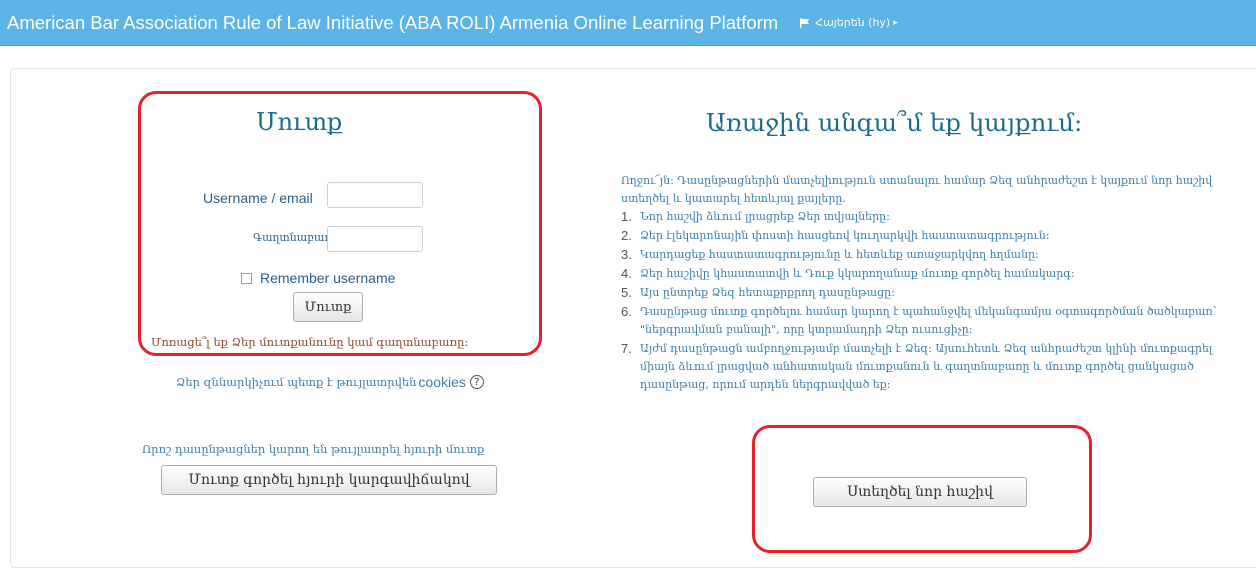  What do you see at coordinates (626, 254) in the screenshot?
I see `step-number: 3.` at bounding box center [626, 254].